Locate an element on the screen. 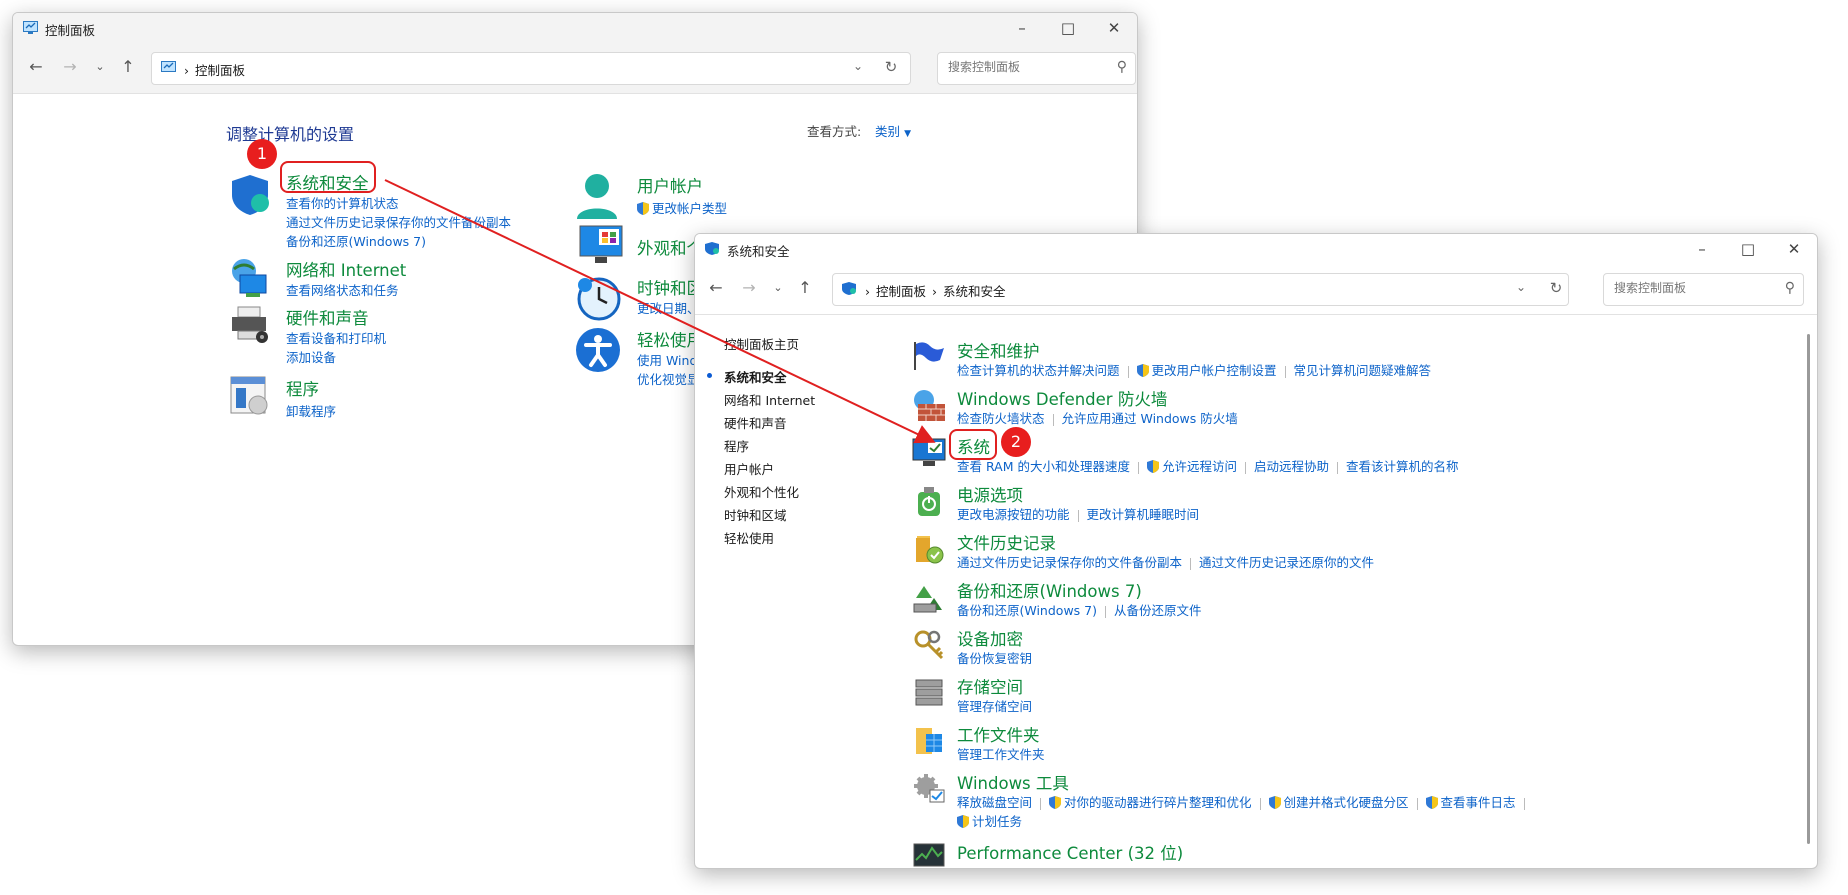 This screenshot has height=895, width=1848. annotation-arrow is located at coordinates (660, 311).